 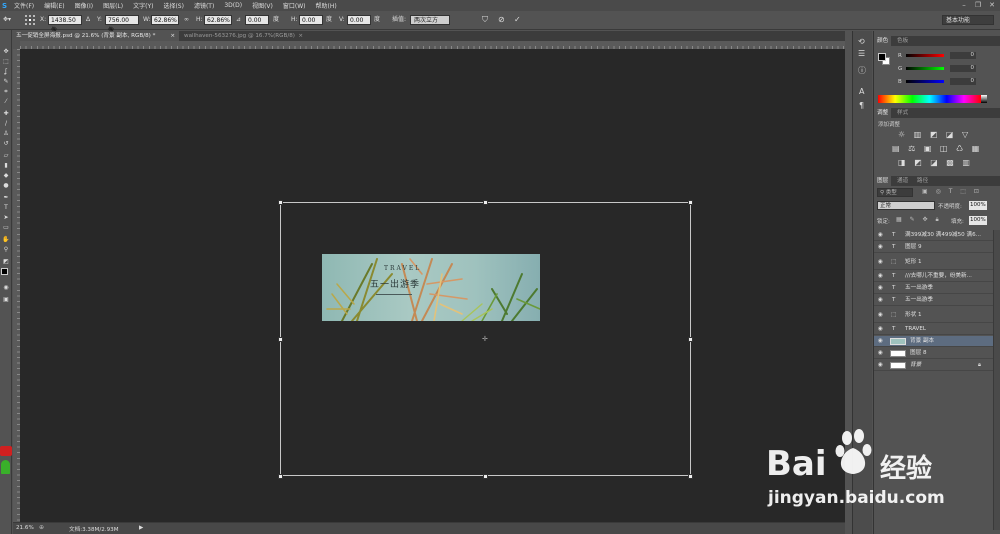 What do you see at coordinates (501, 20) in the screenshot?
I see `cancel-transform-icon: ⊘` at bounding box center [501, 20].